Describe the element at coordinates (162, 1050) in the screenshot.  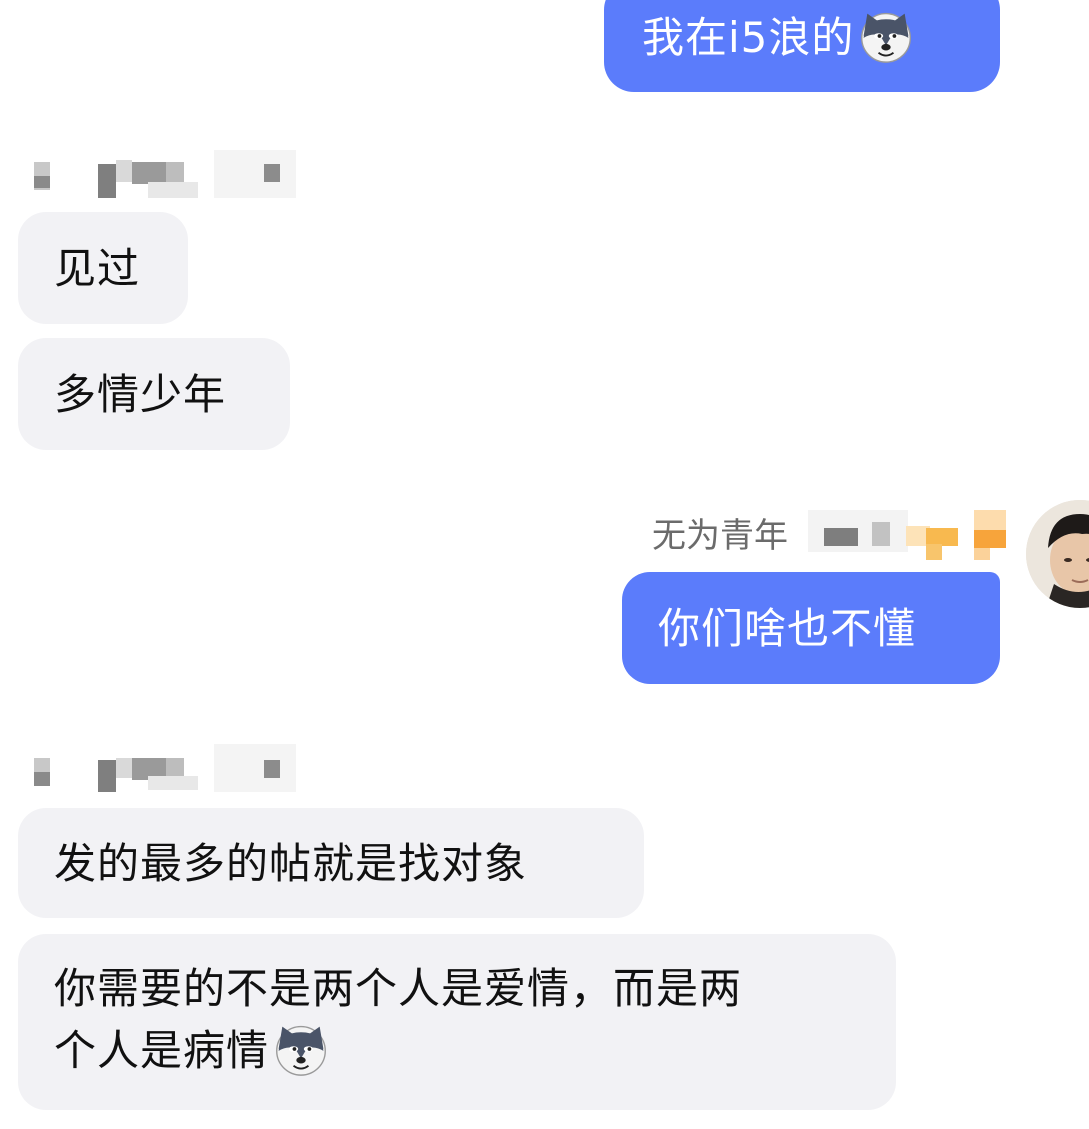
I see `message-text-line: 个人是病情` at that location.